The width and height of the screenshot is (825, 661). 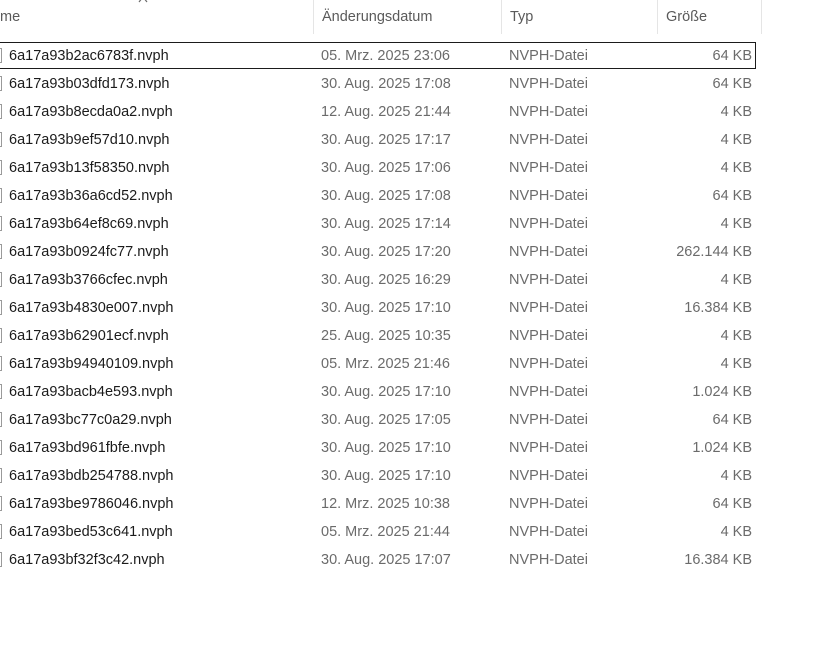 What do you see at coordinates (385, 504) in the screenshot?
I see `file-date: 12. Mrz. 2025 10:38` at bounding box center [385, 504].